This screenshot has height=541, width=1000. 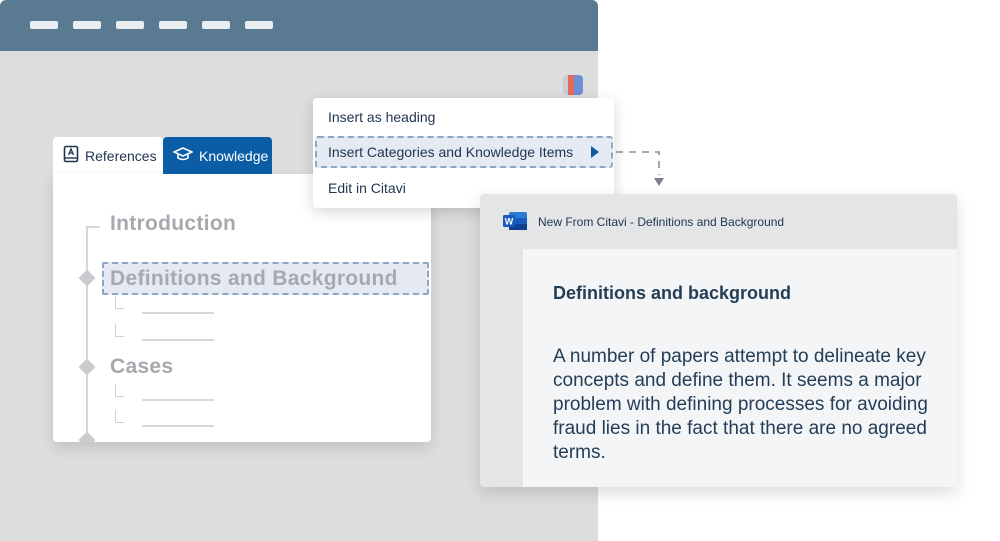 I want to click on tab-references: References, so click(x=108, y=155).